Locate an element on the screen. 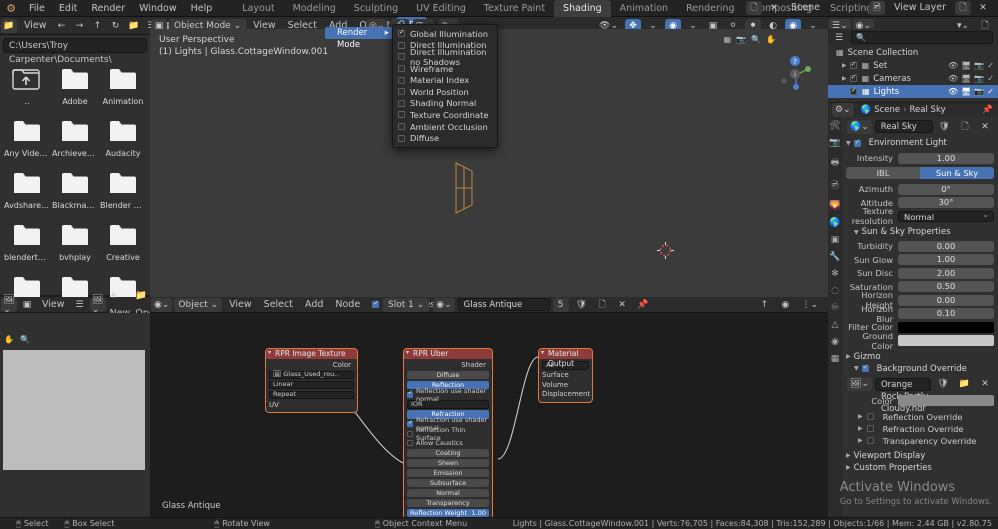  render-mode-option-global-illumination: Global Illumination is located at coordinates (445, 34).